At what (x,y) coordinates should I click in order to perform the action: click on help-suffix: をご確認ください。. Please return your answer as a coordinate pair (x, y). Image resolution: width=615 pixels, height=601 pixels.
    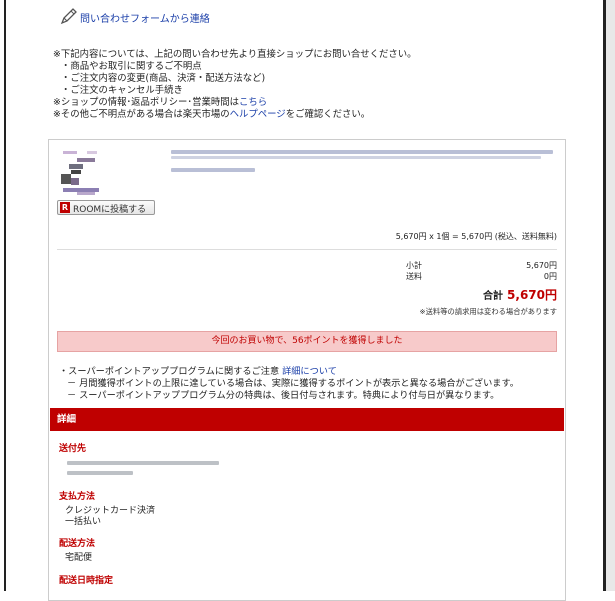
    Looking at the image, I should click on (328, 114).